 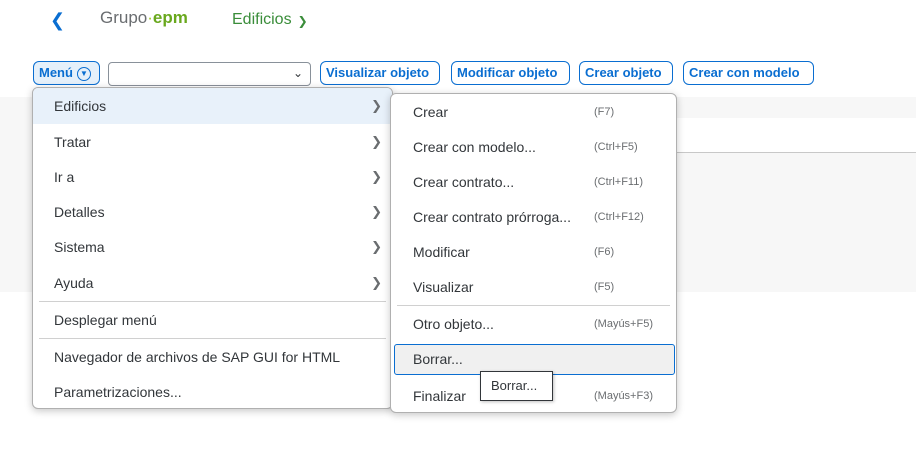 I want to click on back-icon: ❮, so click(x=58, y=20).